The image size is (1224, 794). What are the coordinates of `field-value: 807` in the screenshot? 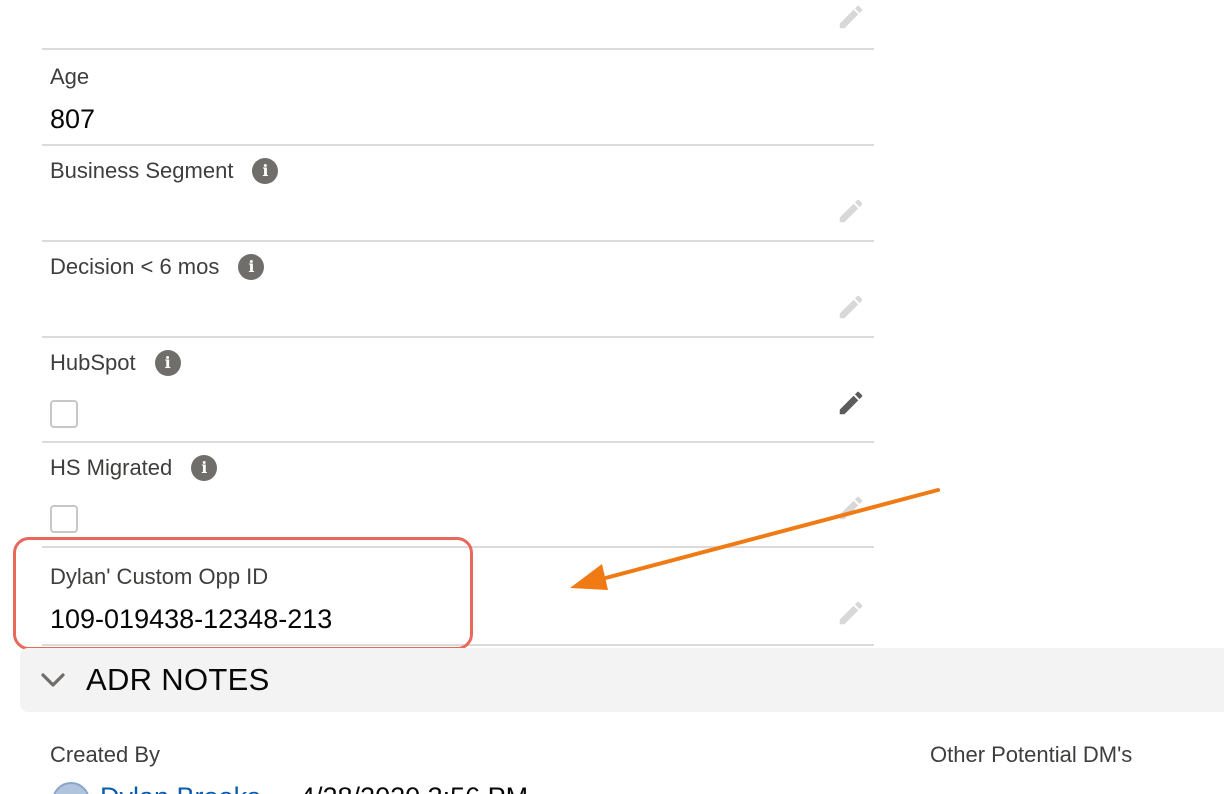 It's located at (73, 119).